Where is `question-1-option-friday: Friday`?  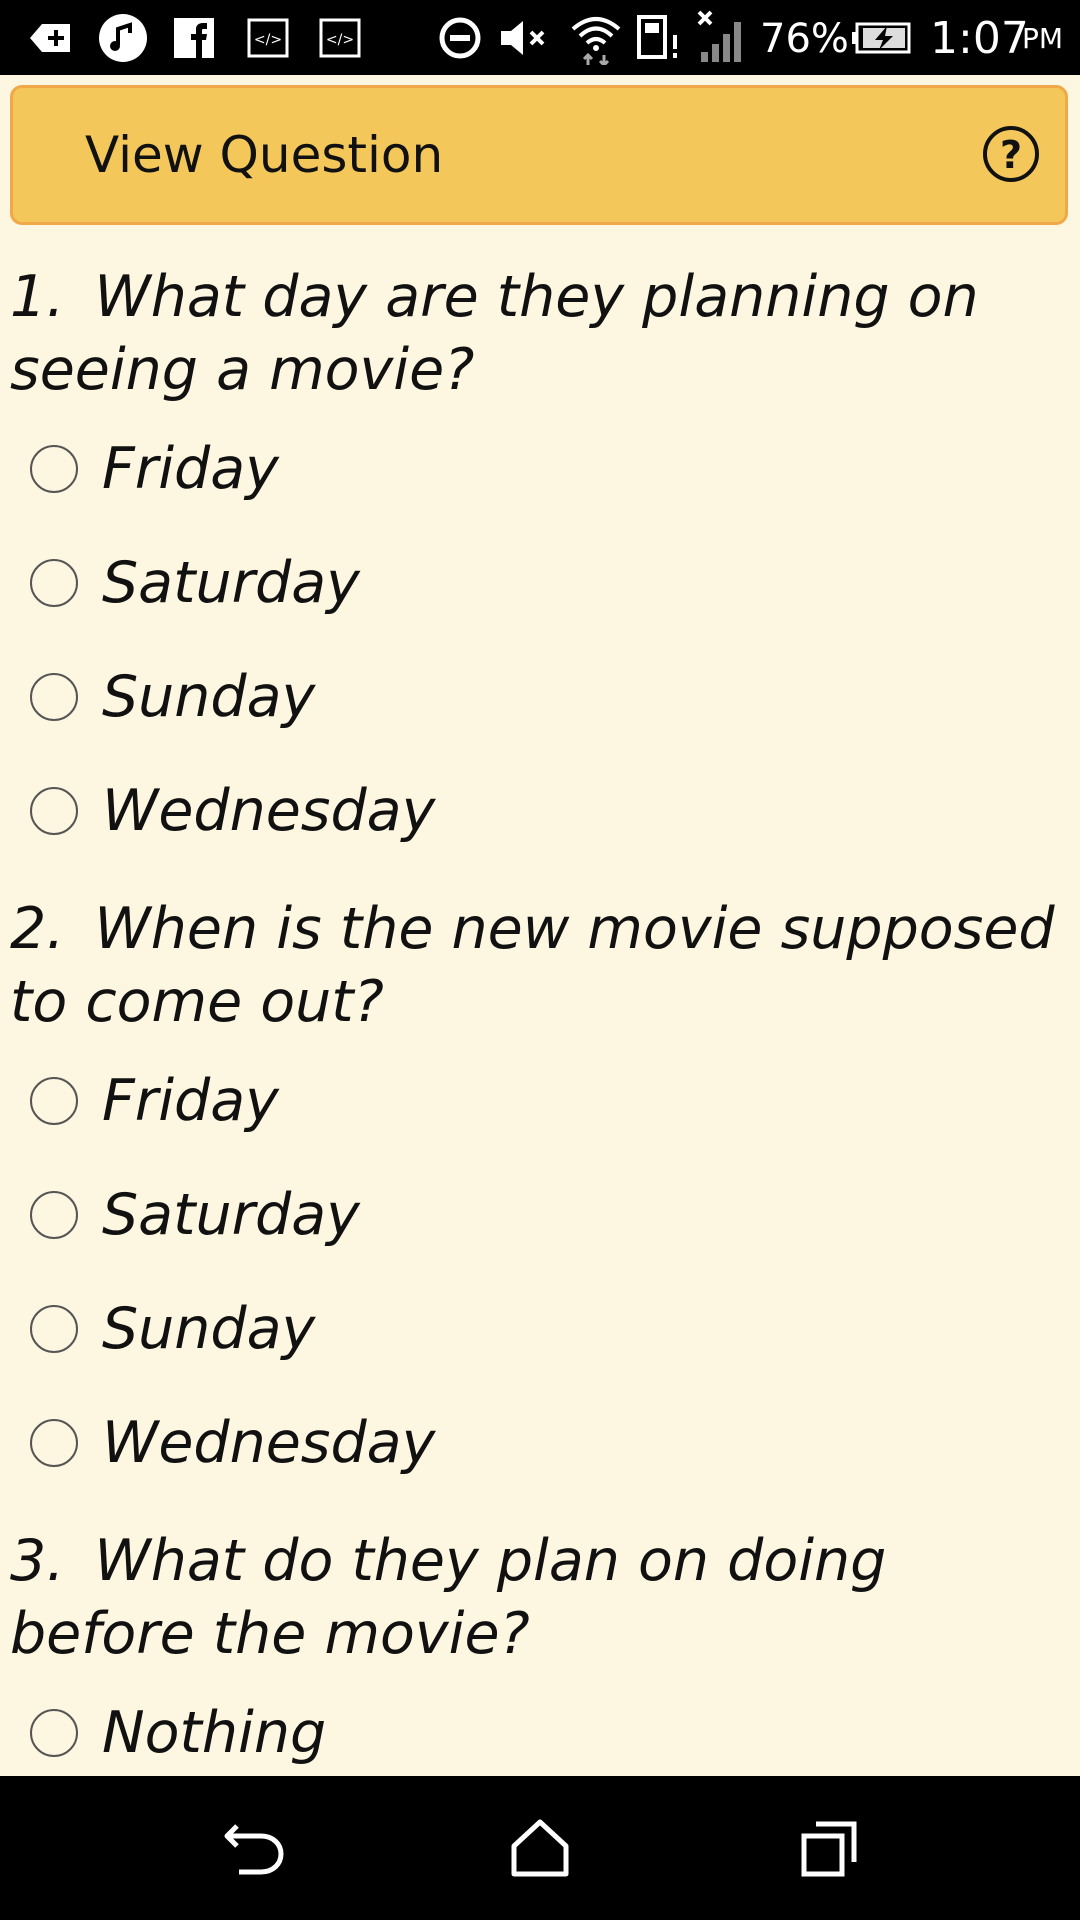 question-1-option-friday: Friday is located at coordinates (154, 469).